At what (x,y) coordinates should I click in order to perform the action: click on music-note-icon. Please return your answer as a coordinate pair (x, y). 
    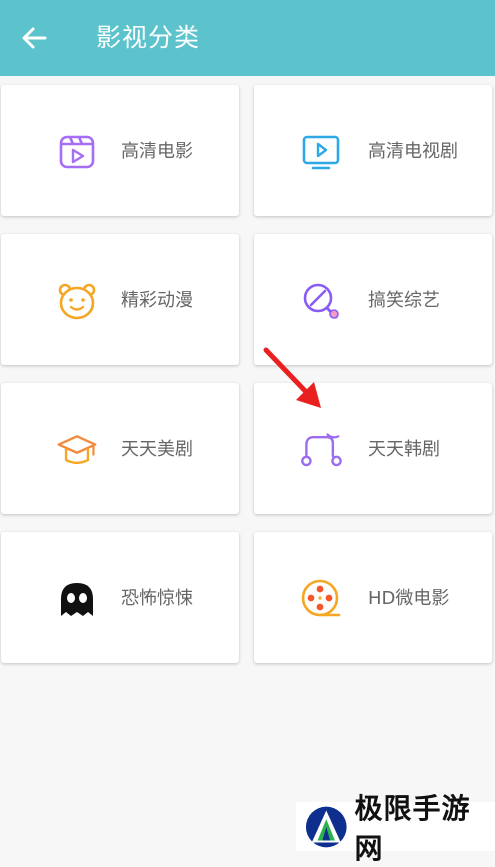
    Looking at the image, I should click on (321, 450).